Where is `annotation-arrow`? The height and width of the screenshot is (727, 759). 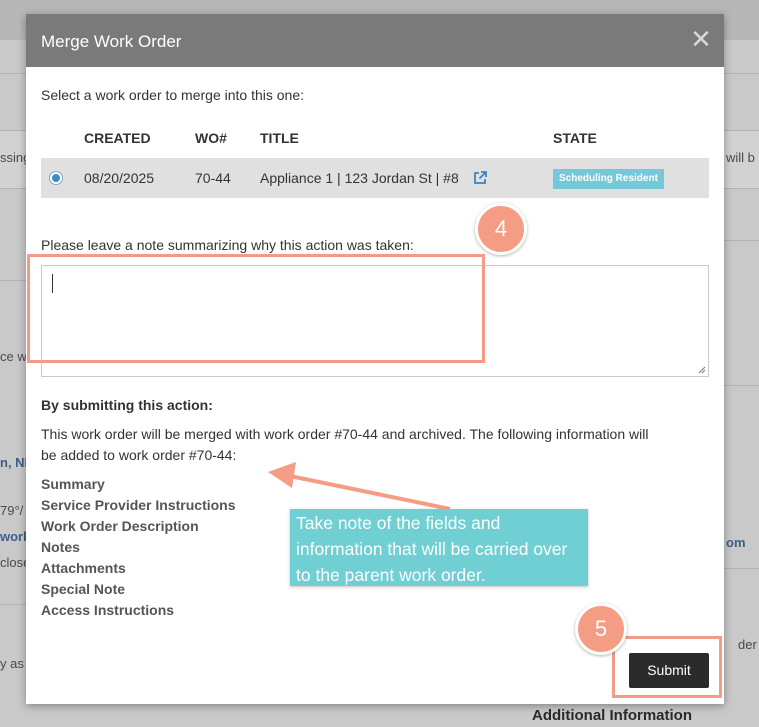
annotation-arrow is located at coordinates (359, 486).